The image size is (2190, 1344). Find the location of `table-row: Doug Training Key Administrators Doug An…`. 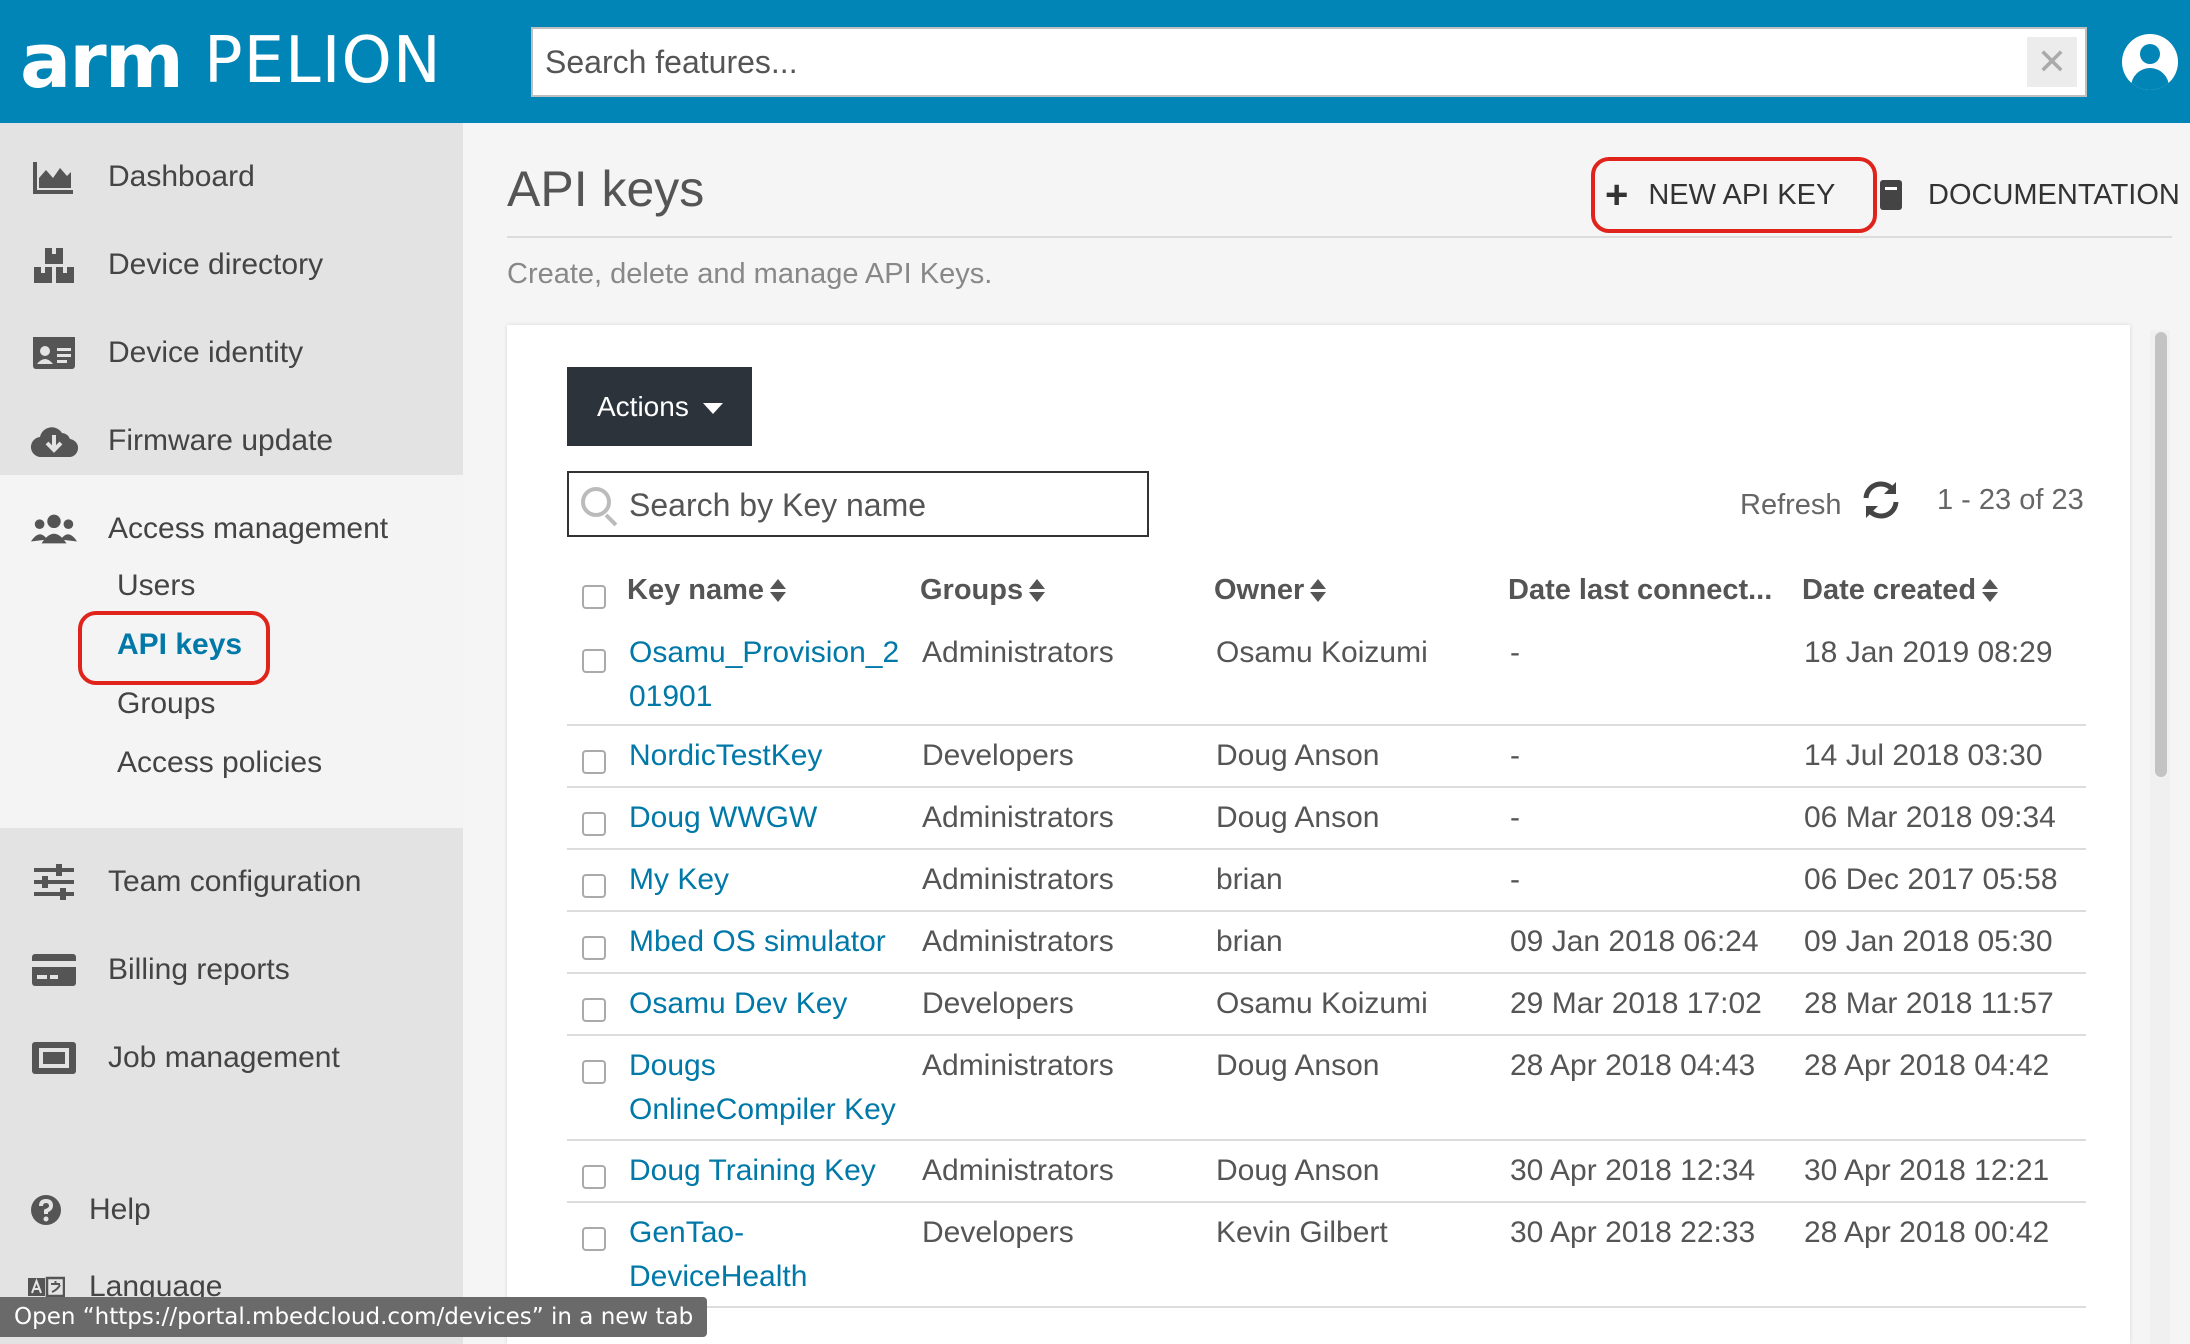

table-row: Doug Training Key Administrators Doug An… is located at coordinates (1326, 1172).